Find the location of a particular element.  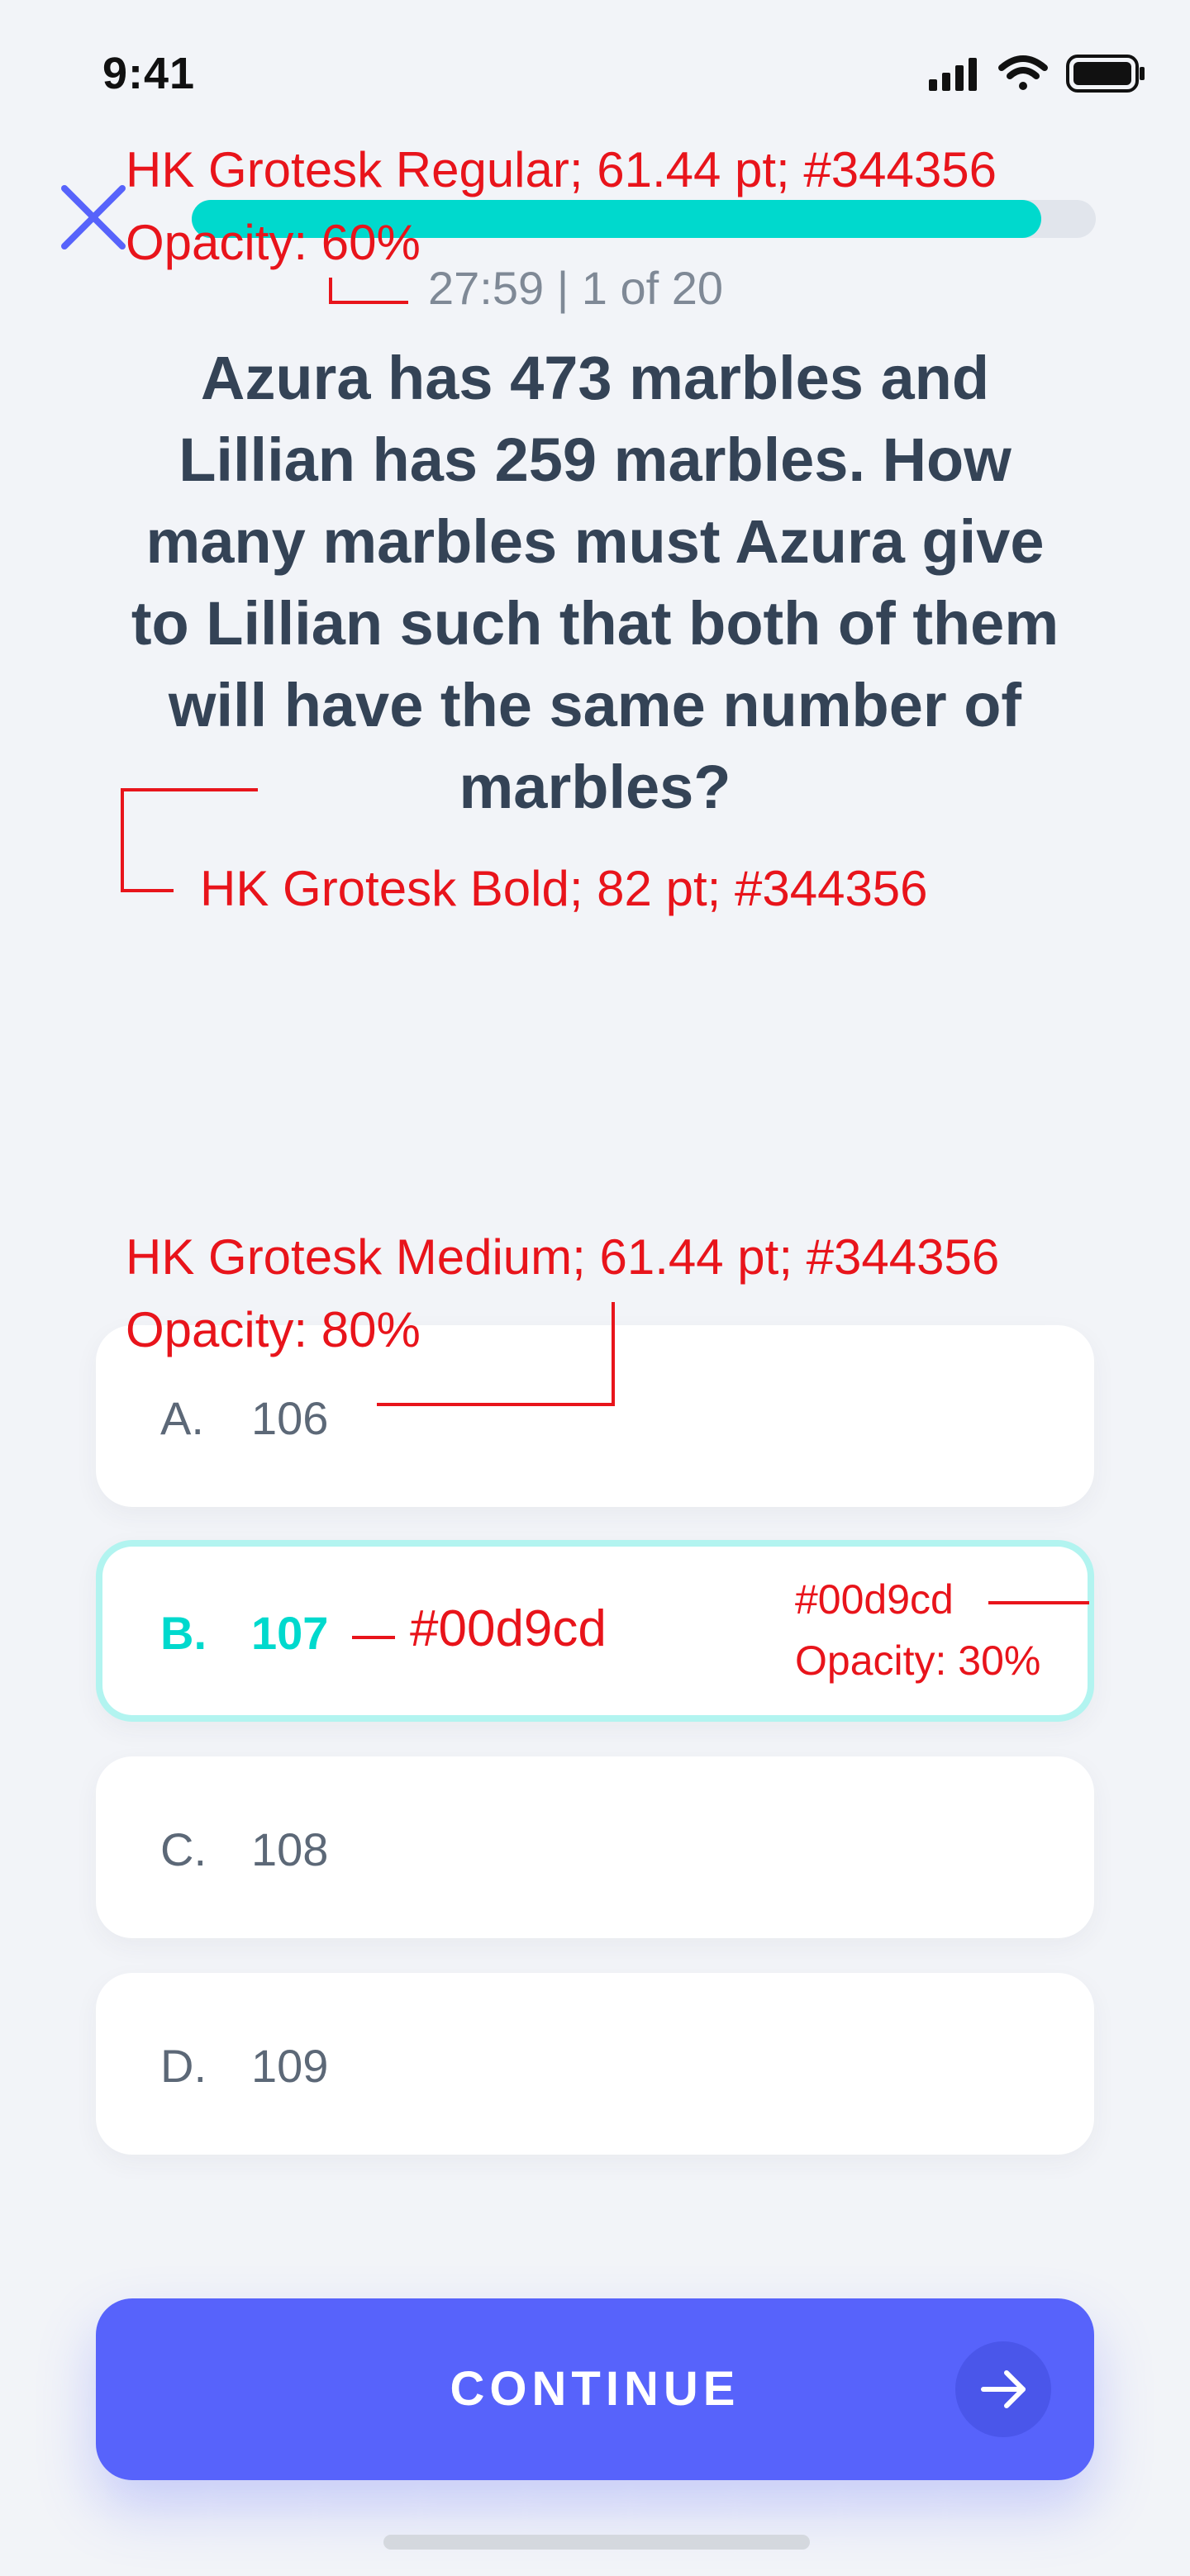

annotation-option-spec: HK Grotesk Medium; 61.44 pt; #344356 is located at coordinates (563, 1257).